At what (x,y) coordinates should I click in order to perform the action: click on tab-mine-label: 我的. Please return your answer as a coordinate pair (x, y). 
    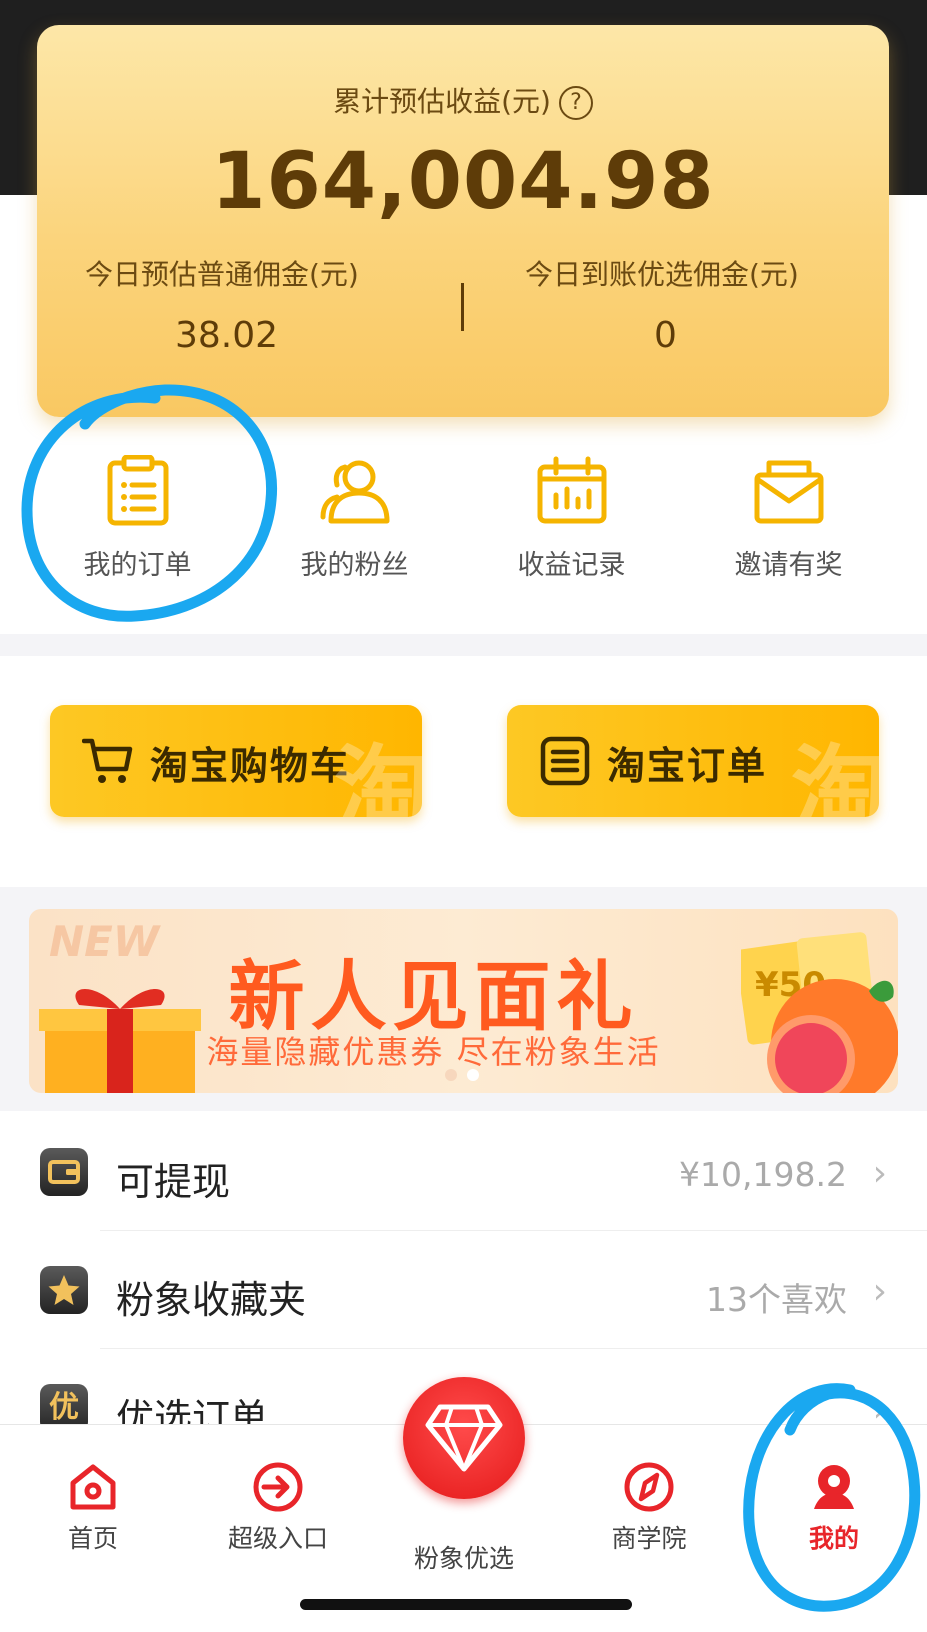
    Looking at the image, I should click on (833, 1538).